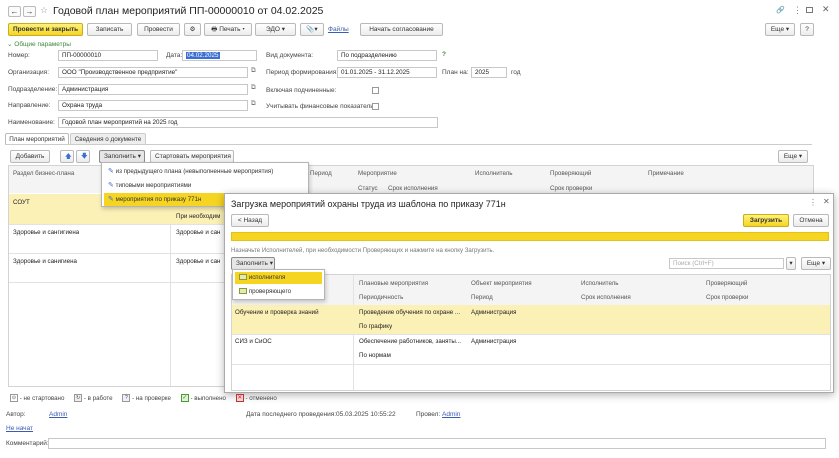 The width and height of the screenshot is (839, 458). What do you see at coordinates (278, 292) in the screenshot?
I see `dialog-fill-item-checker: проверяющего` at bounding box center [278, 292].